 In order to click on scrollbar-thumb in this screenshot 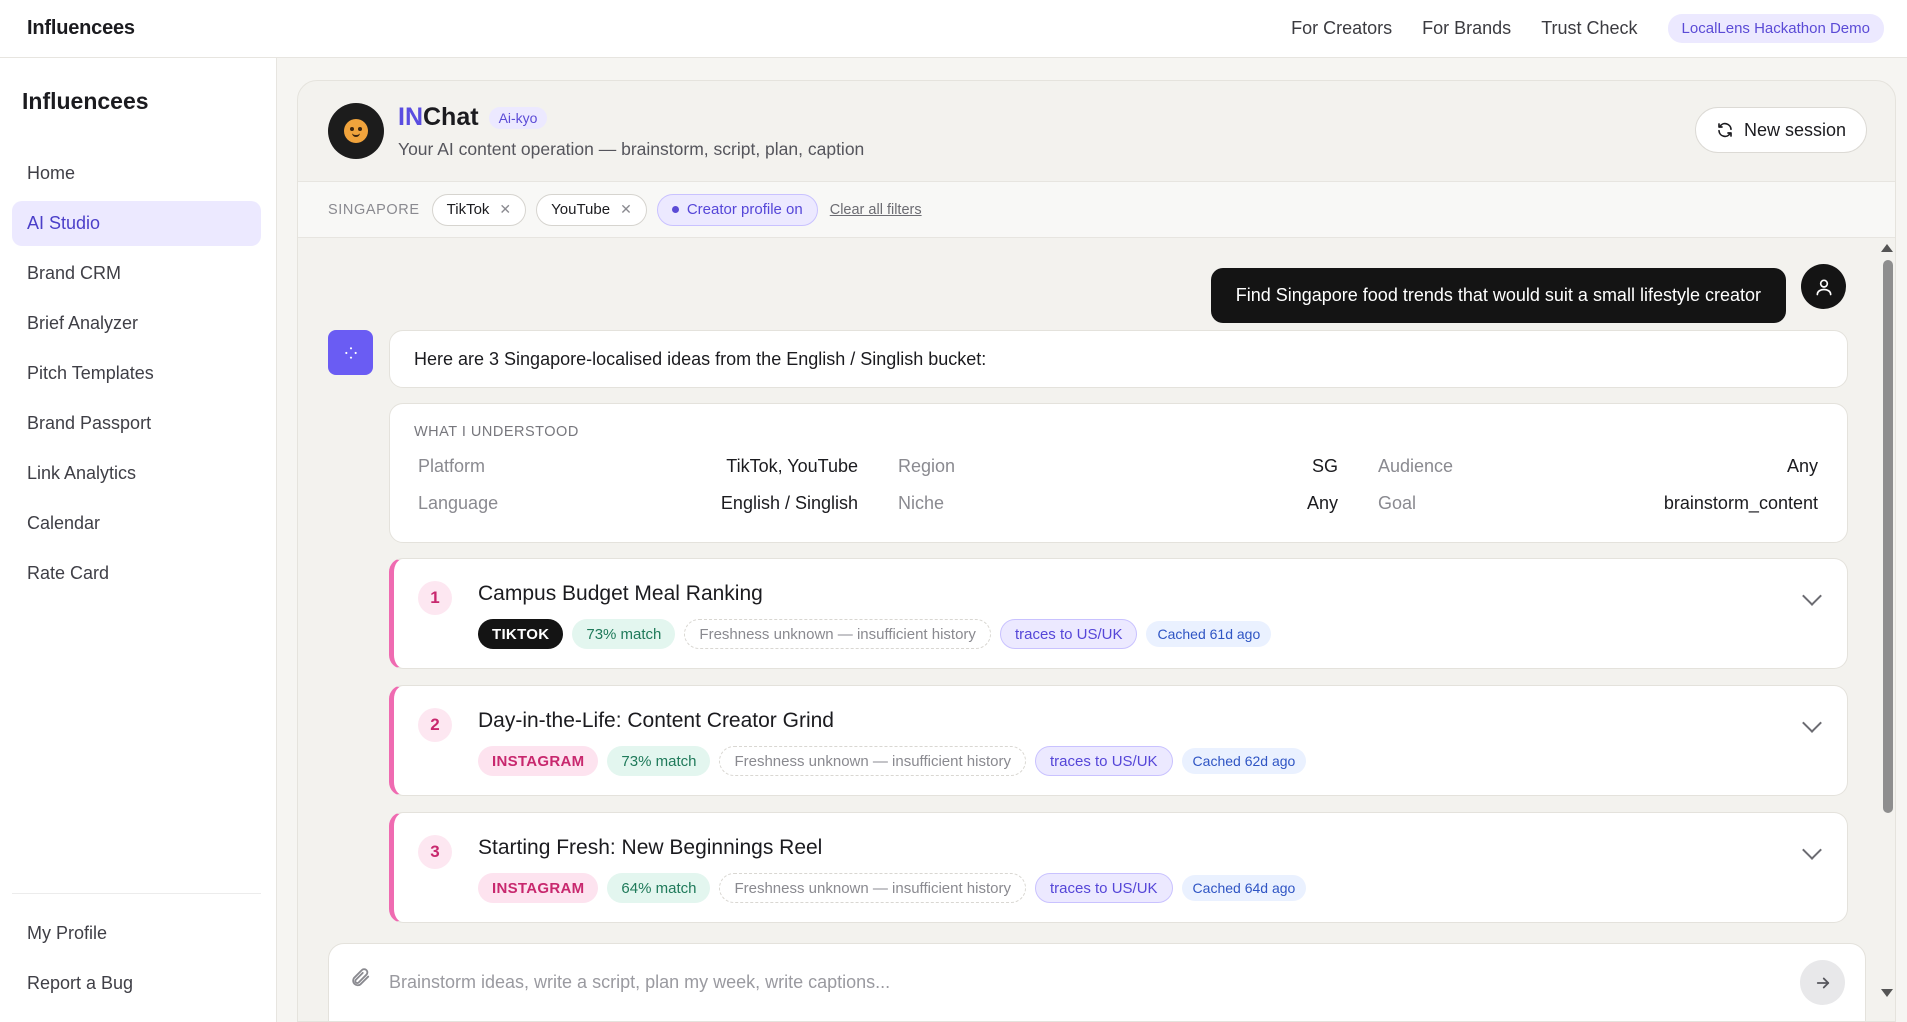, I will do `click(1888, 536)`.